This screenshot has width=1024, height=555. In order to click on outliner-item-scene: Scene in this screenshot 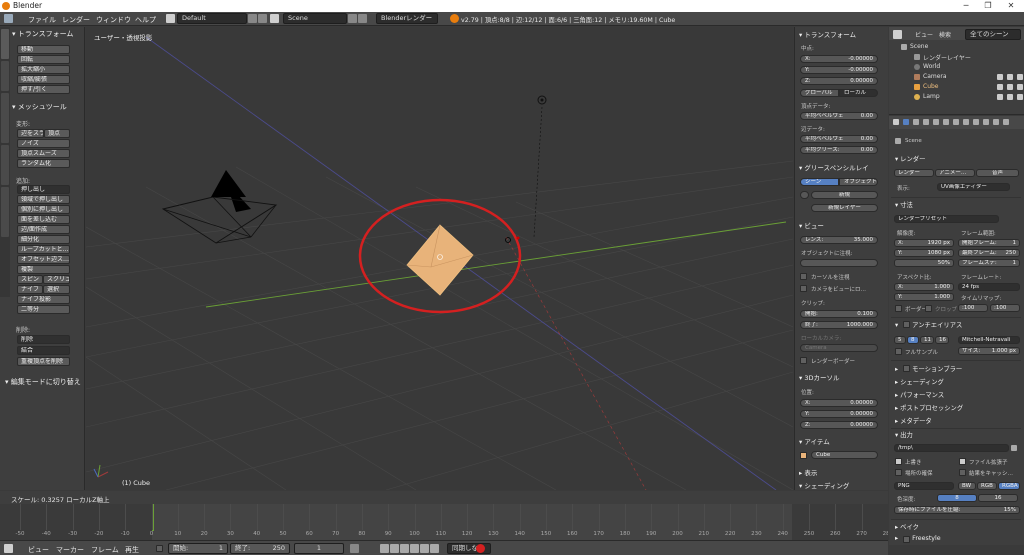, I will do `click(919, 46)`.